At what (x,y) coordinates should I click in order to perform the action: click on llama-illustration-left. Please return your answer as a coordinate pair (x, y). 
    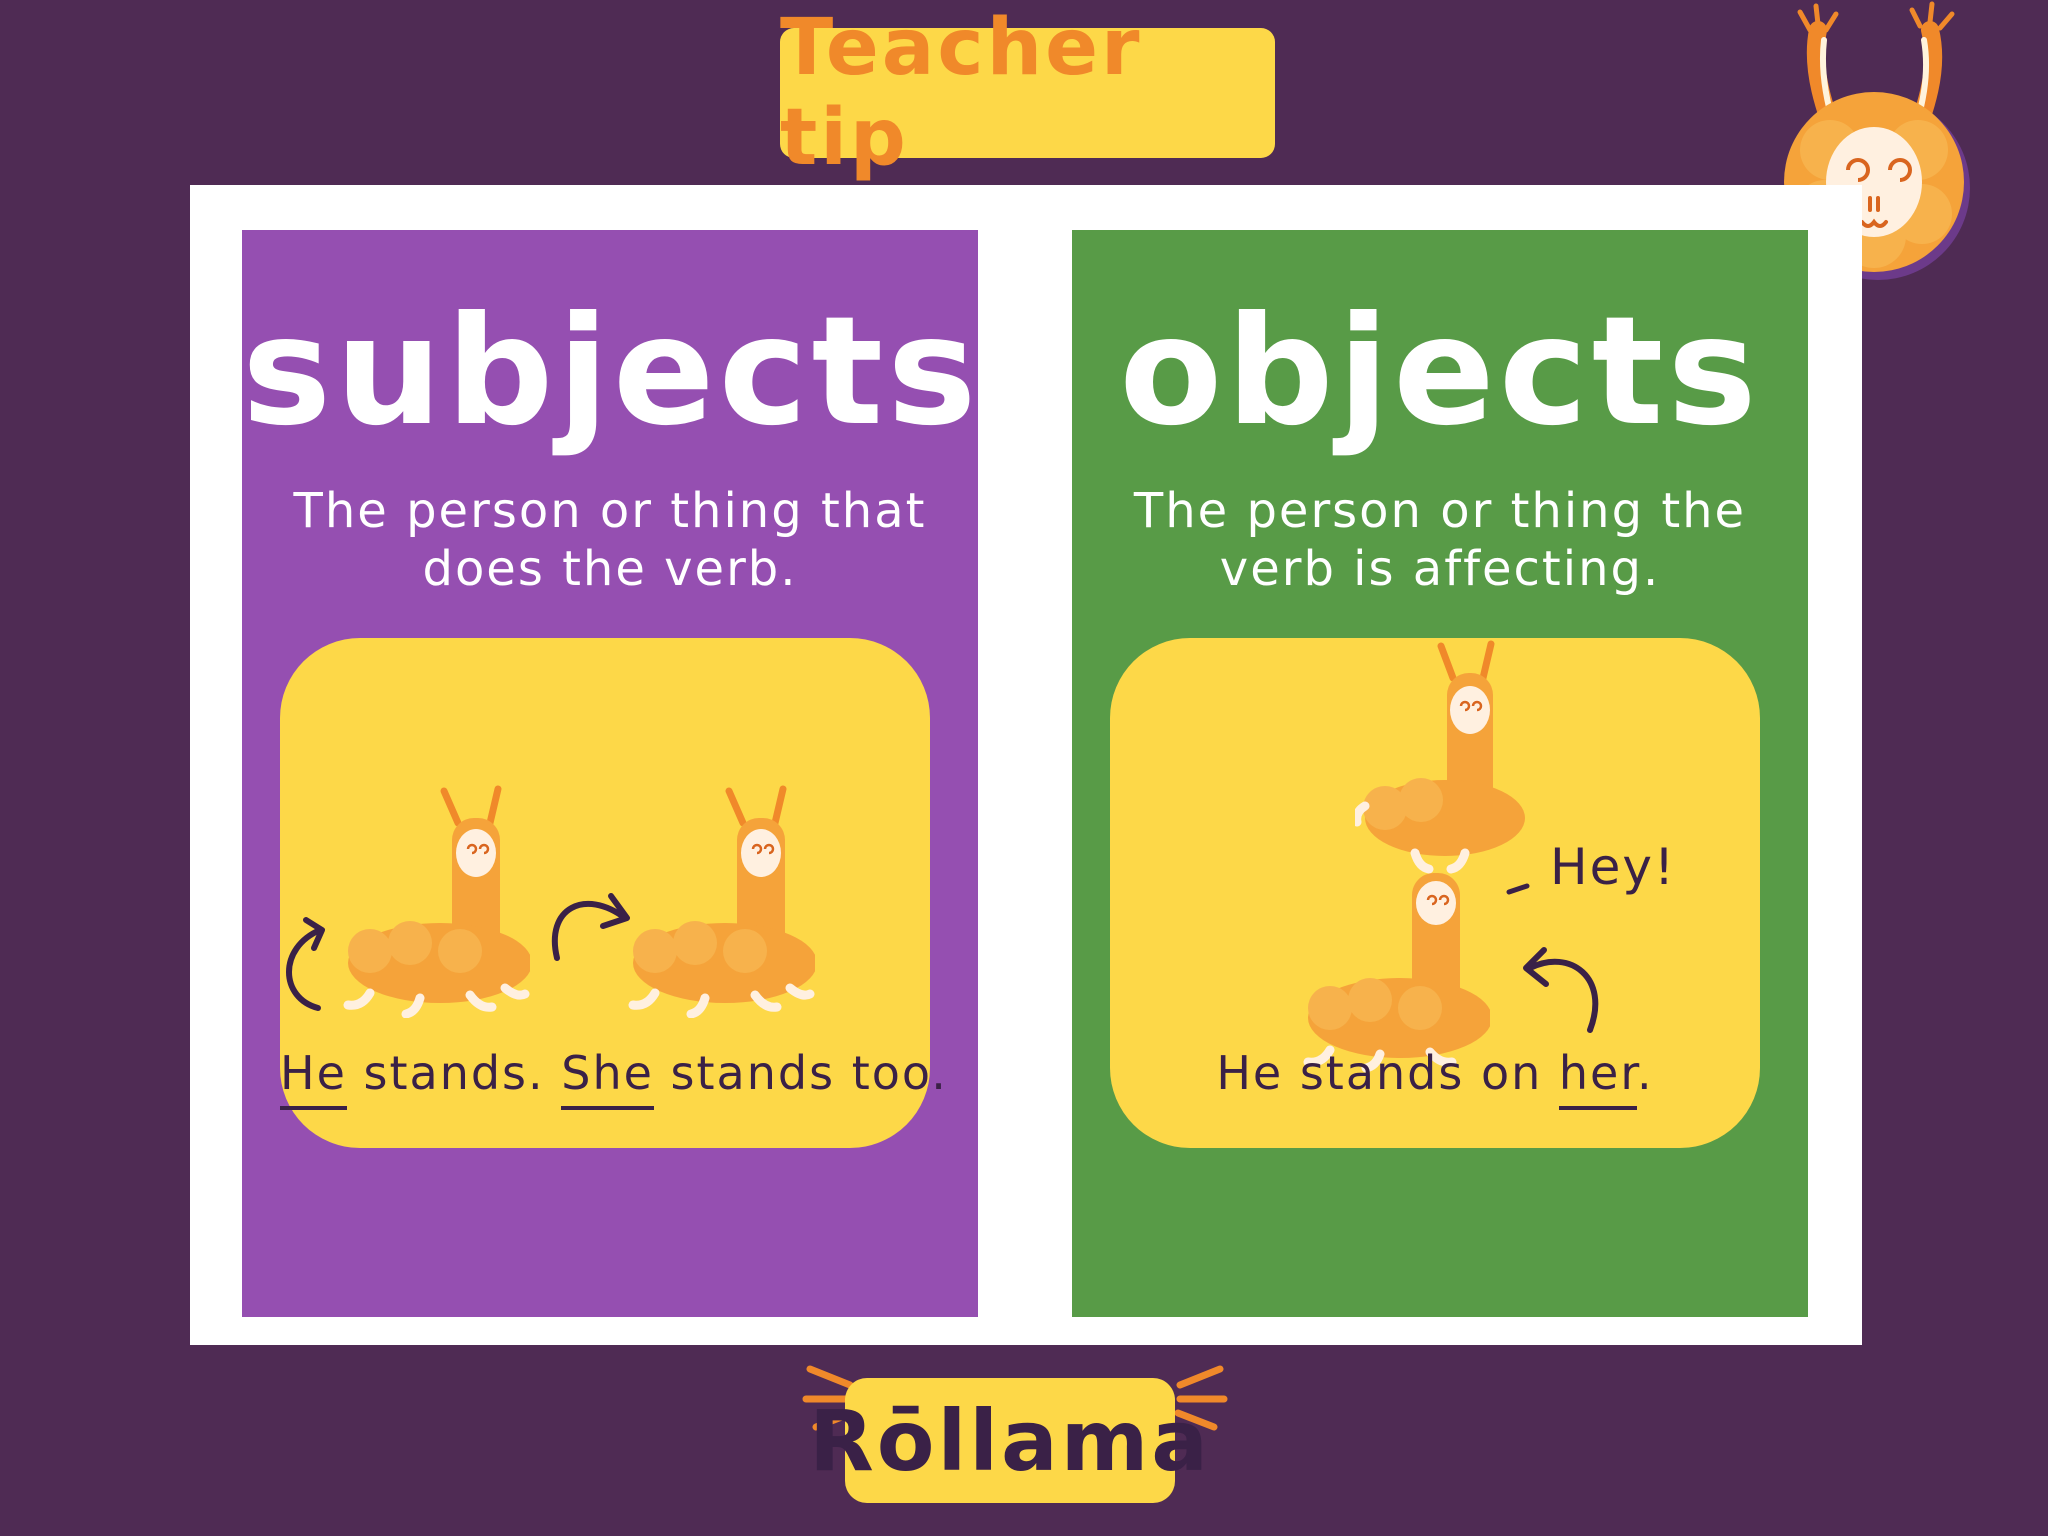
    Looking at the image, I should click on (436, 901).